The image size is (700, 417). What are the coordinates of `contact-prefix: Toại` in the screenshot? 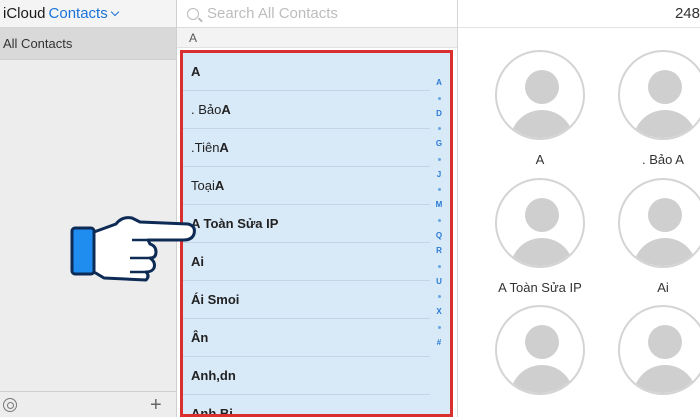 It's located at (203, 185).